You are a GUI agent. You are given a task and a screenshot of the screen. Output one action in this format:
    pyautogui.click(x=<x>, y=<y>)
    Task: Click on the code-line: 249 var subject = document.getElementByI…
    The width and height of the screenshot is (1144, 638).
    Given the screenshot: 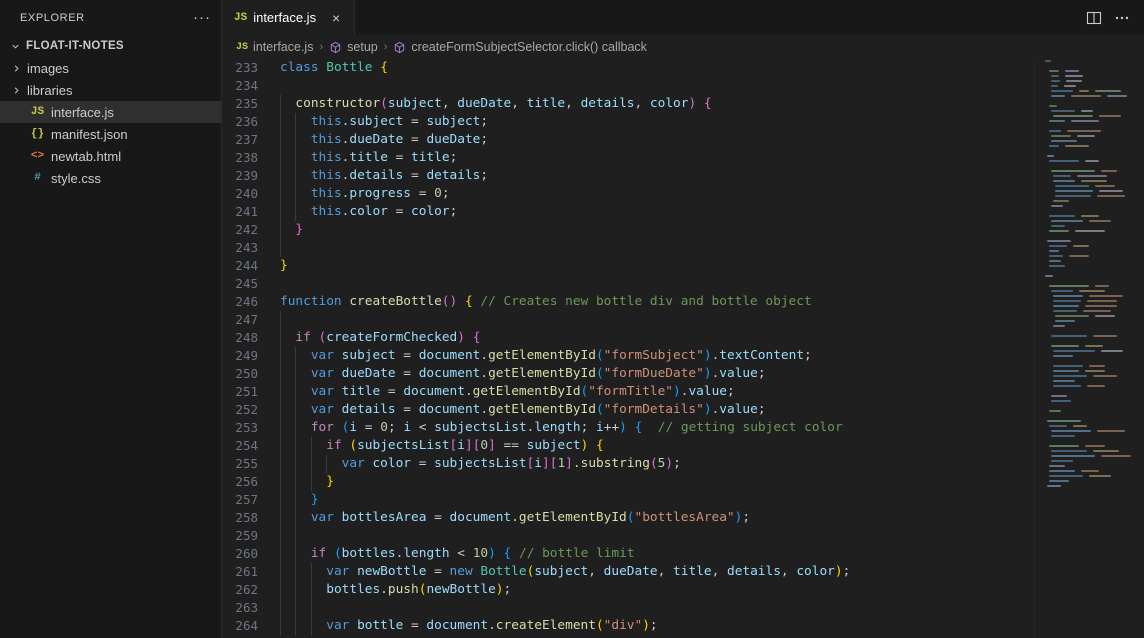 What is the action you would take?
    pyautogui.click(x=628, y=356)
    